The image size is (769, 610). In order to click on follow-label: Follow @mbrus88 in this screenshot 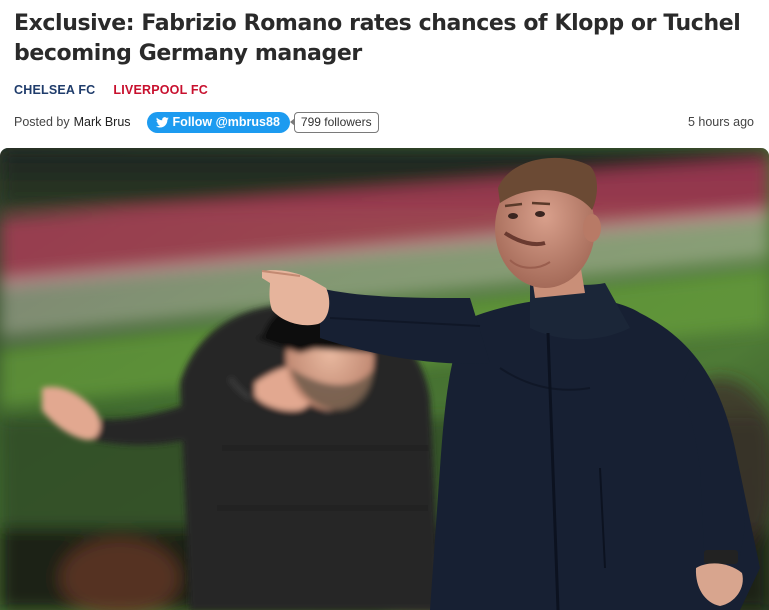, I will do `click(226, 122)`.